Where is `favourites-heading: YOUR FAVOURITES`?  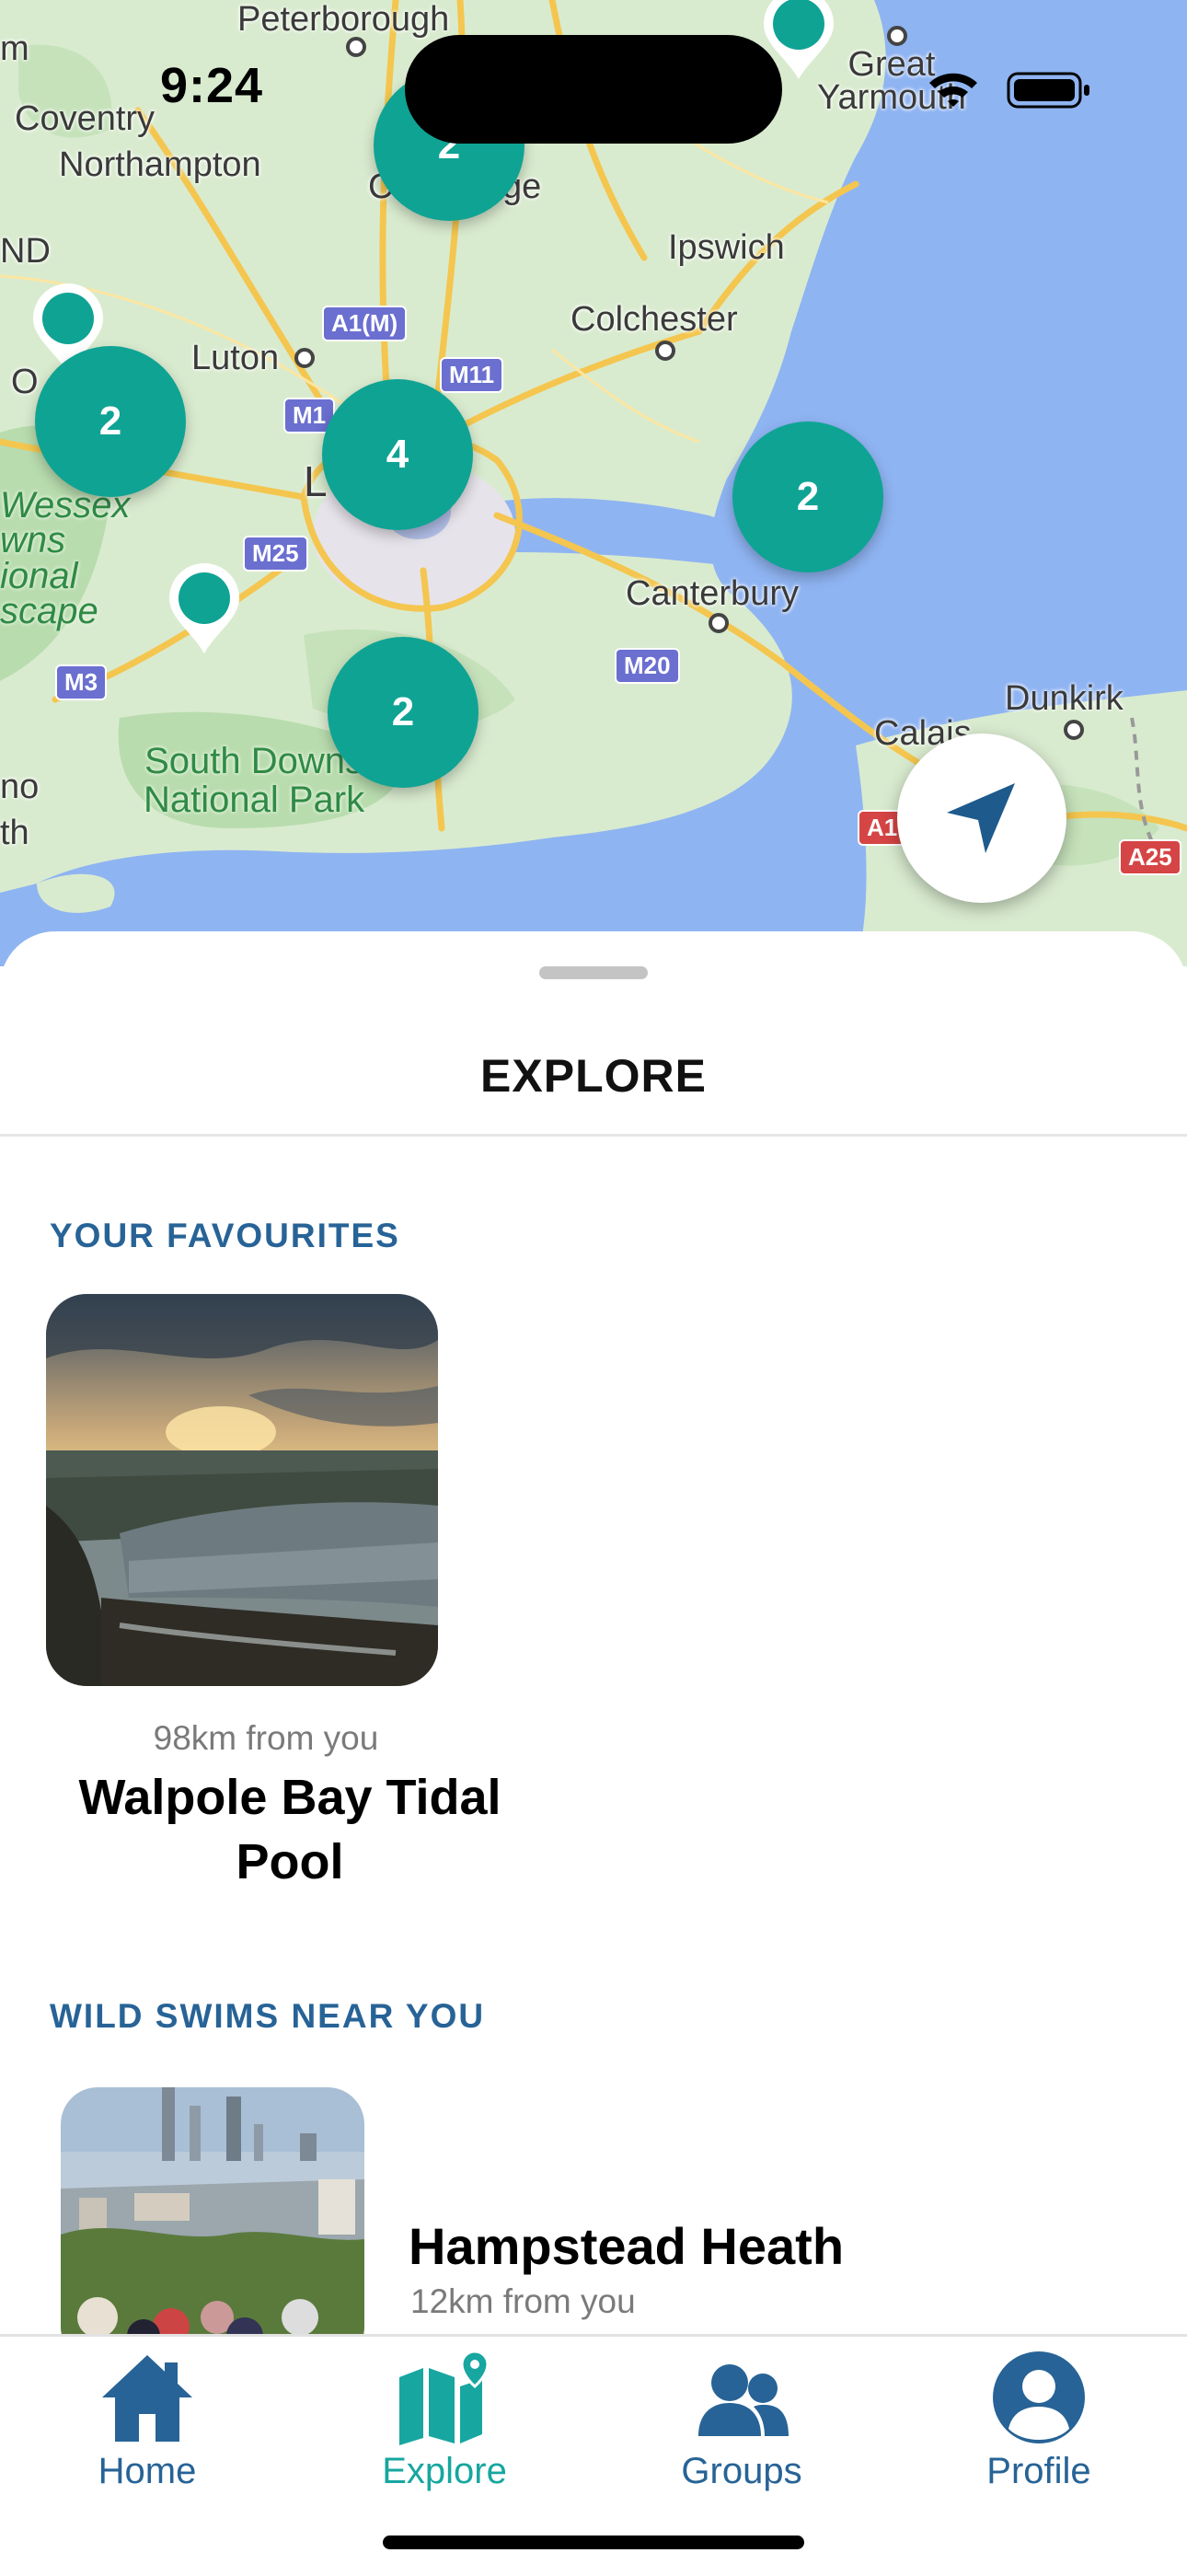 favourites-heading: YOUR FAVOURITES is located at coordinates (225, 1235).